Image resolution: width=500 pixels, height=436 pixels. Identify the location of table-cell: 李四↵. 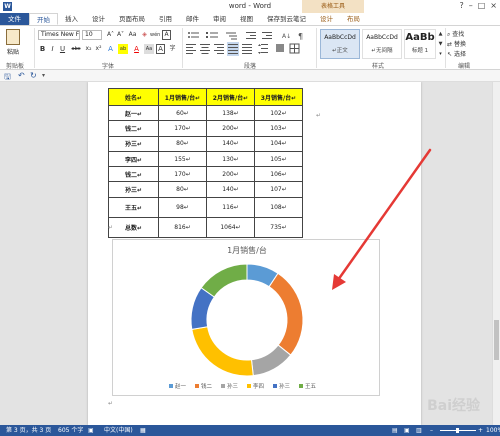
(133, 159).